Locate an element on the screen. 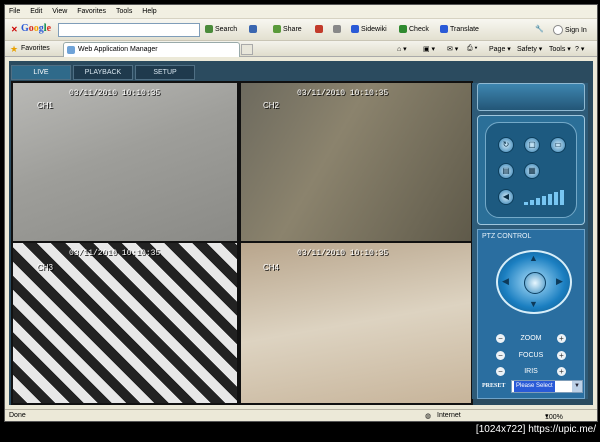  volume-slider is located at coordinates (547, 197).